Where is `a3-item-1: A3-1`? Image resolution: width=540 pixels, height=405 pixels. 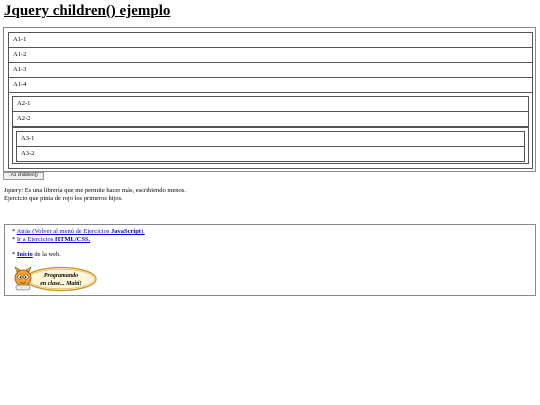
a3-item-1: A3-1 is located at coordinates (270, 139).